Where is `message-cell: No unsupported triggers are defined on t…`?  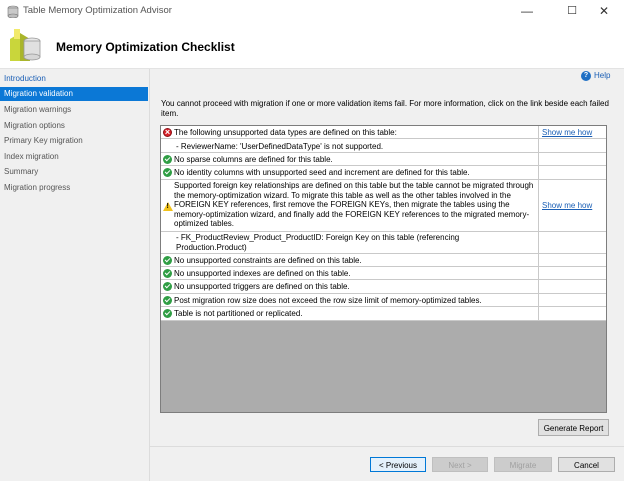 message-cell: No unsupported triggers are defined on t… is located at coordinates (350, 286).